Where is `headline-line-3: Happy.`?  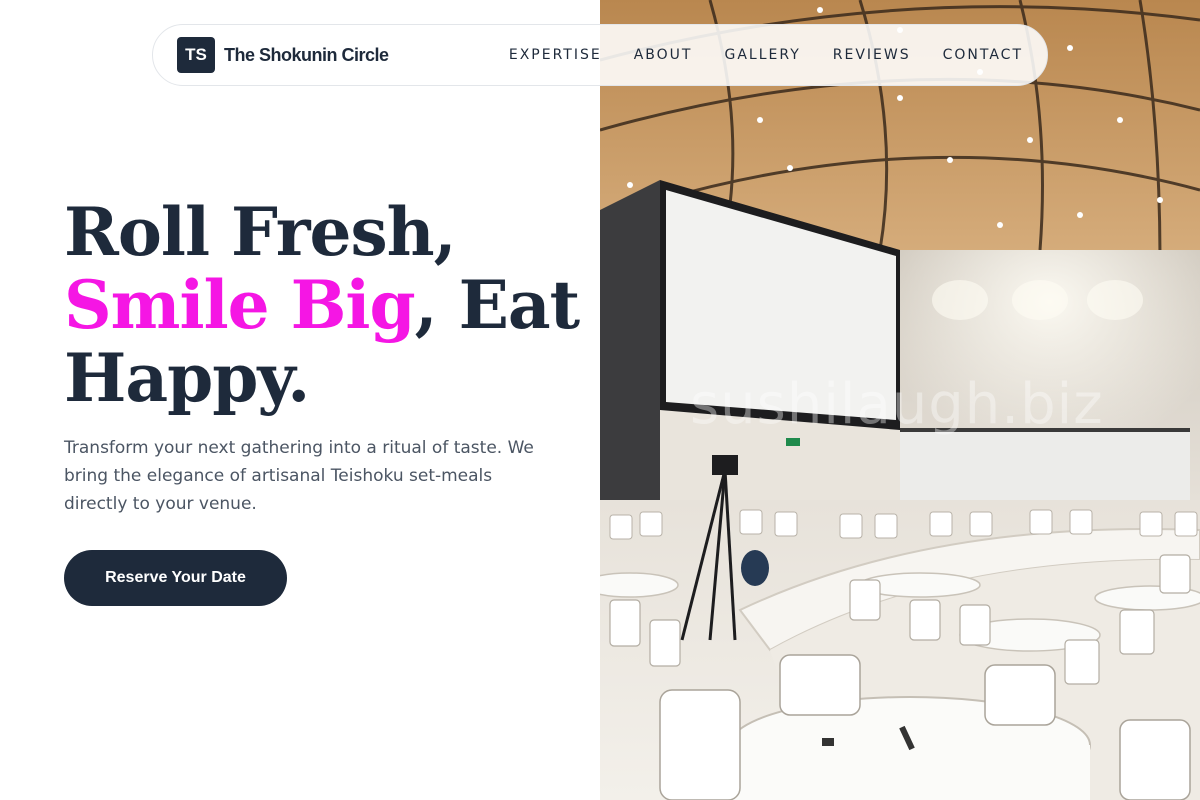
headline-line-3: Happy. is located at coordinates (187, 378).